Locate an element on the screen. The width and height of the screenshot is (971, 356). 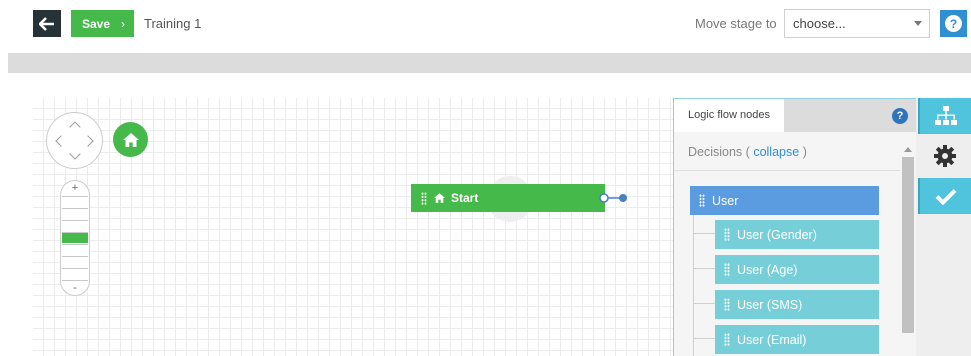
node-label: User (SMS) is located at coordinates (770, 304).